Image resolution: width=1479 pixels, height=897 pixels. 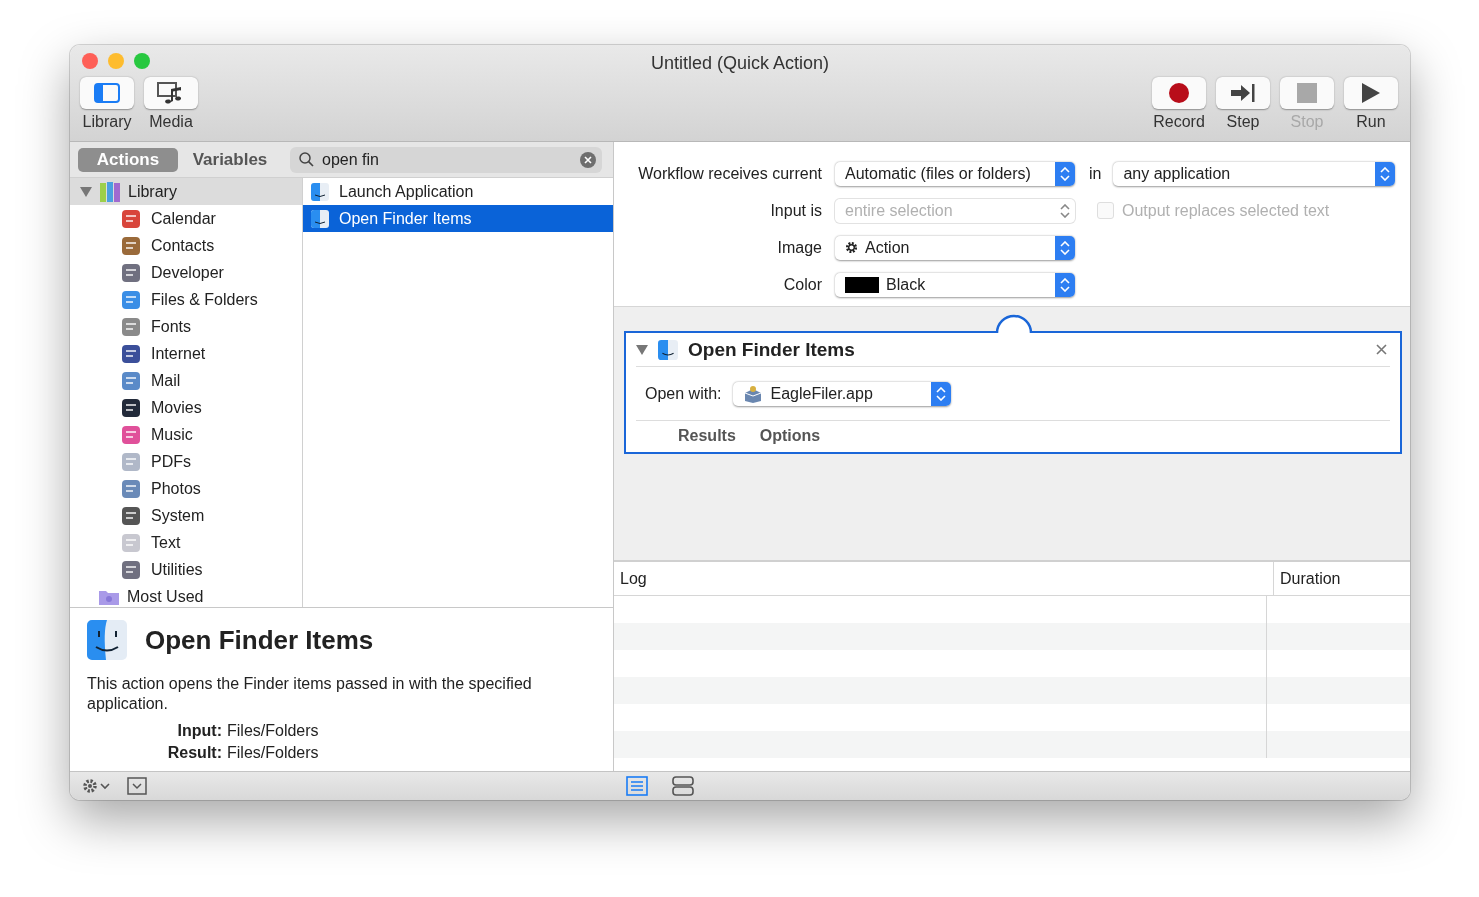 What do you see at coordinates (194, 753) in the screenshot?
I see `result-label: Result:` at bounding box center [194, 753].